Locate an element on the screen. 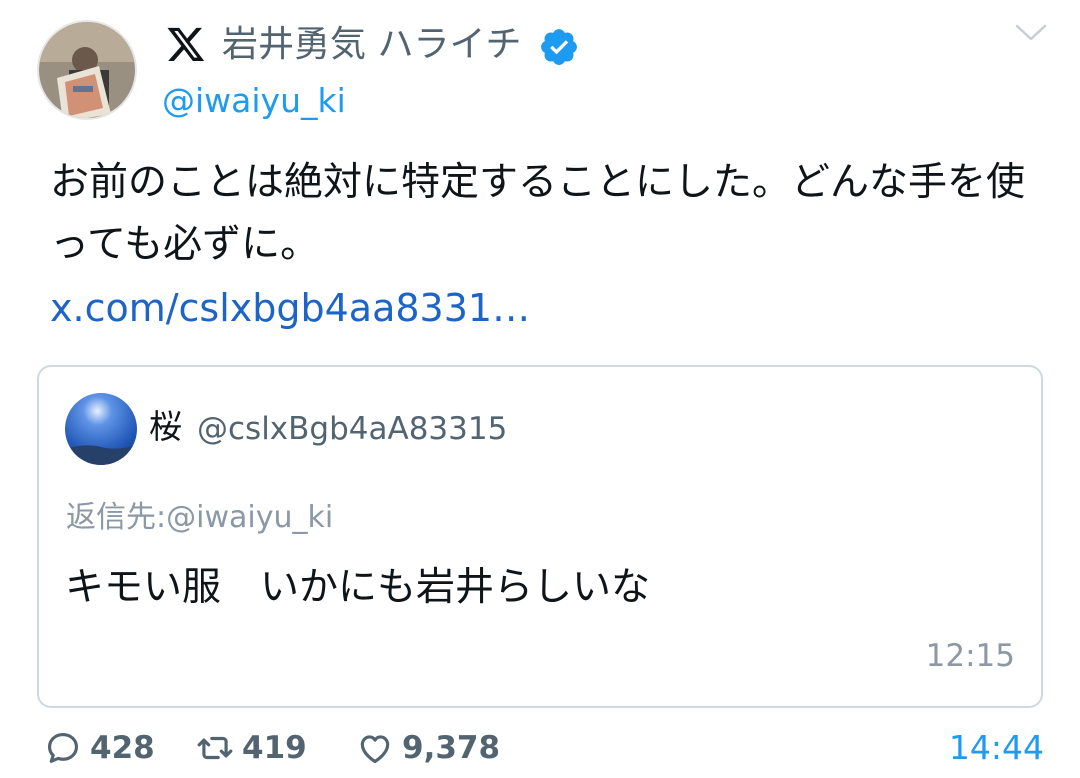 The height and width of the screenshot is (778, 1080). reply-count: 428 is located at coordinates (122, 748).